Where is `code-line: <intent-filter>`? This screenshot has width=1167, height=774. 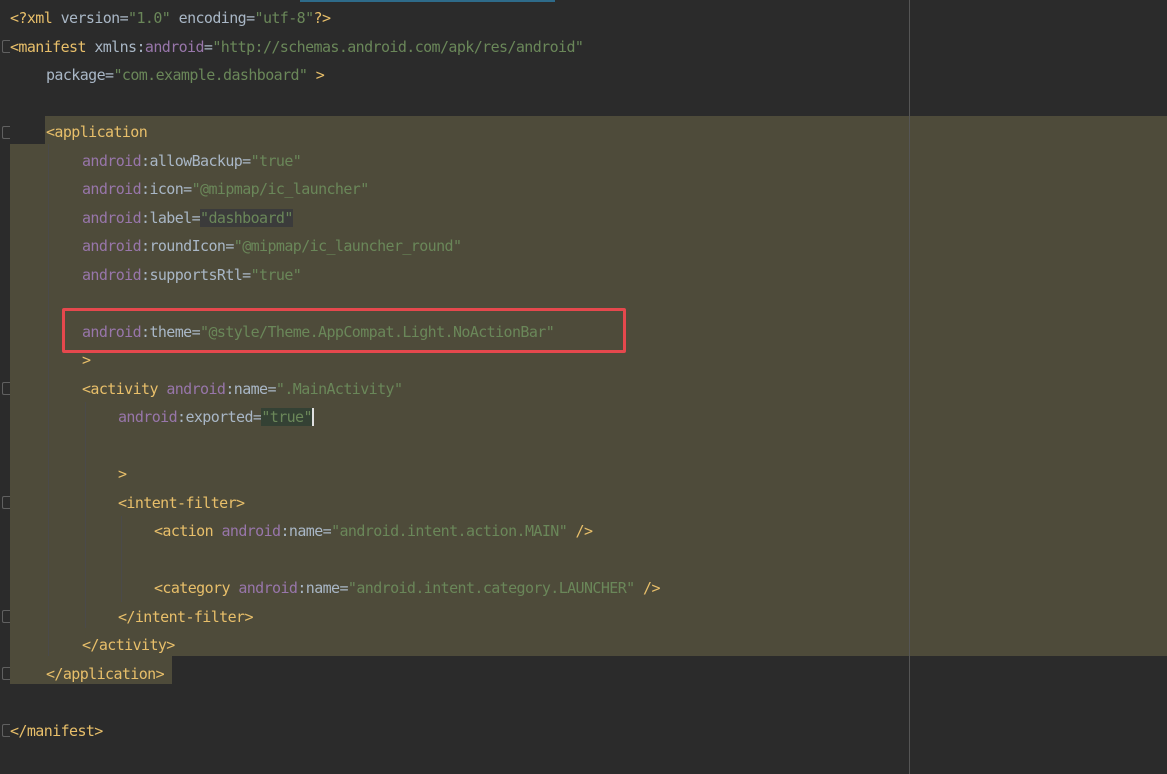
code-line: <intent-filter> is located at coordinates (181, 503).